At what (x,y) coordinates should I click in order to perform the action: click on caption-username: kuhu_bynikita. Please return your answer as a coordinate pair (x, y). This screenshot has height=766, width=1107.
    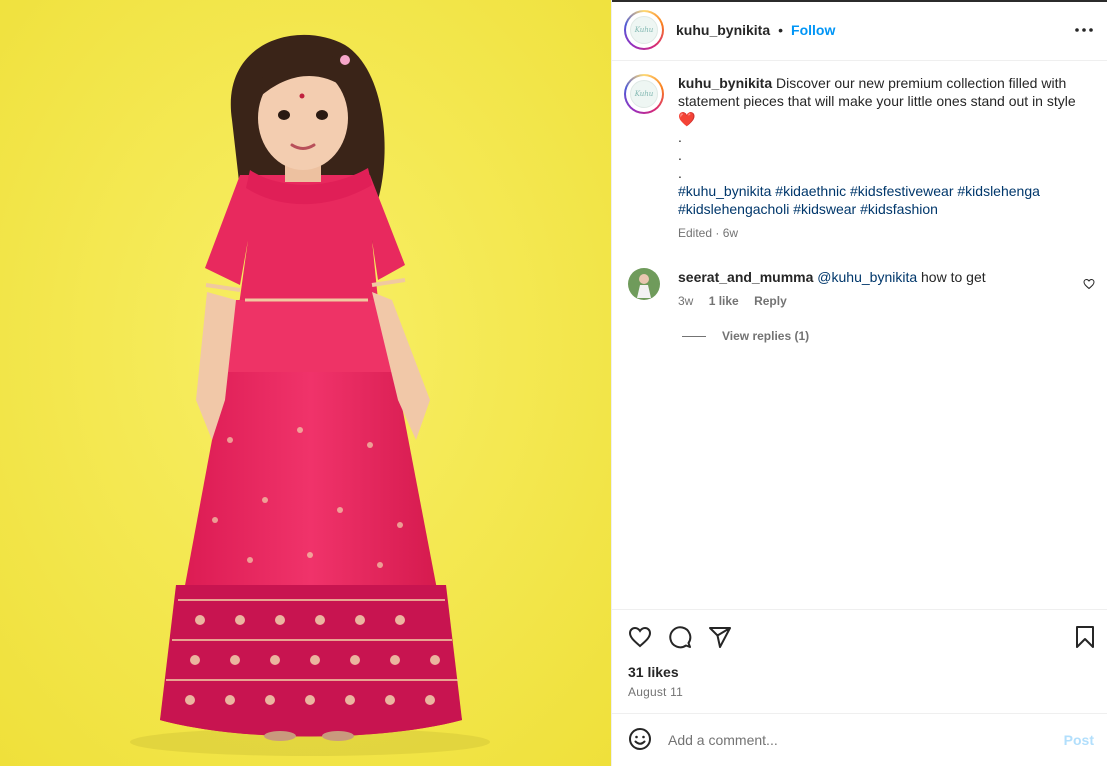
    Looking at the image, I should click on (725, 83).